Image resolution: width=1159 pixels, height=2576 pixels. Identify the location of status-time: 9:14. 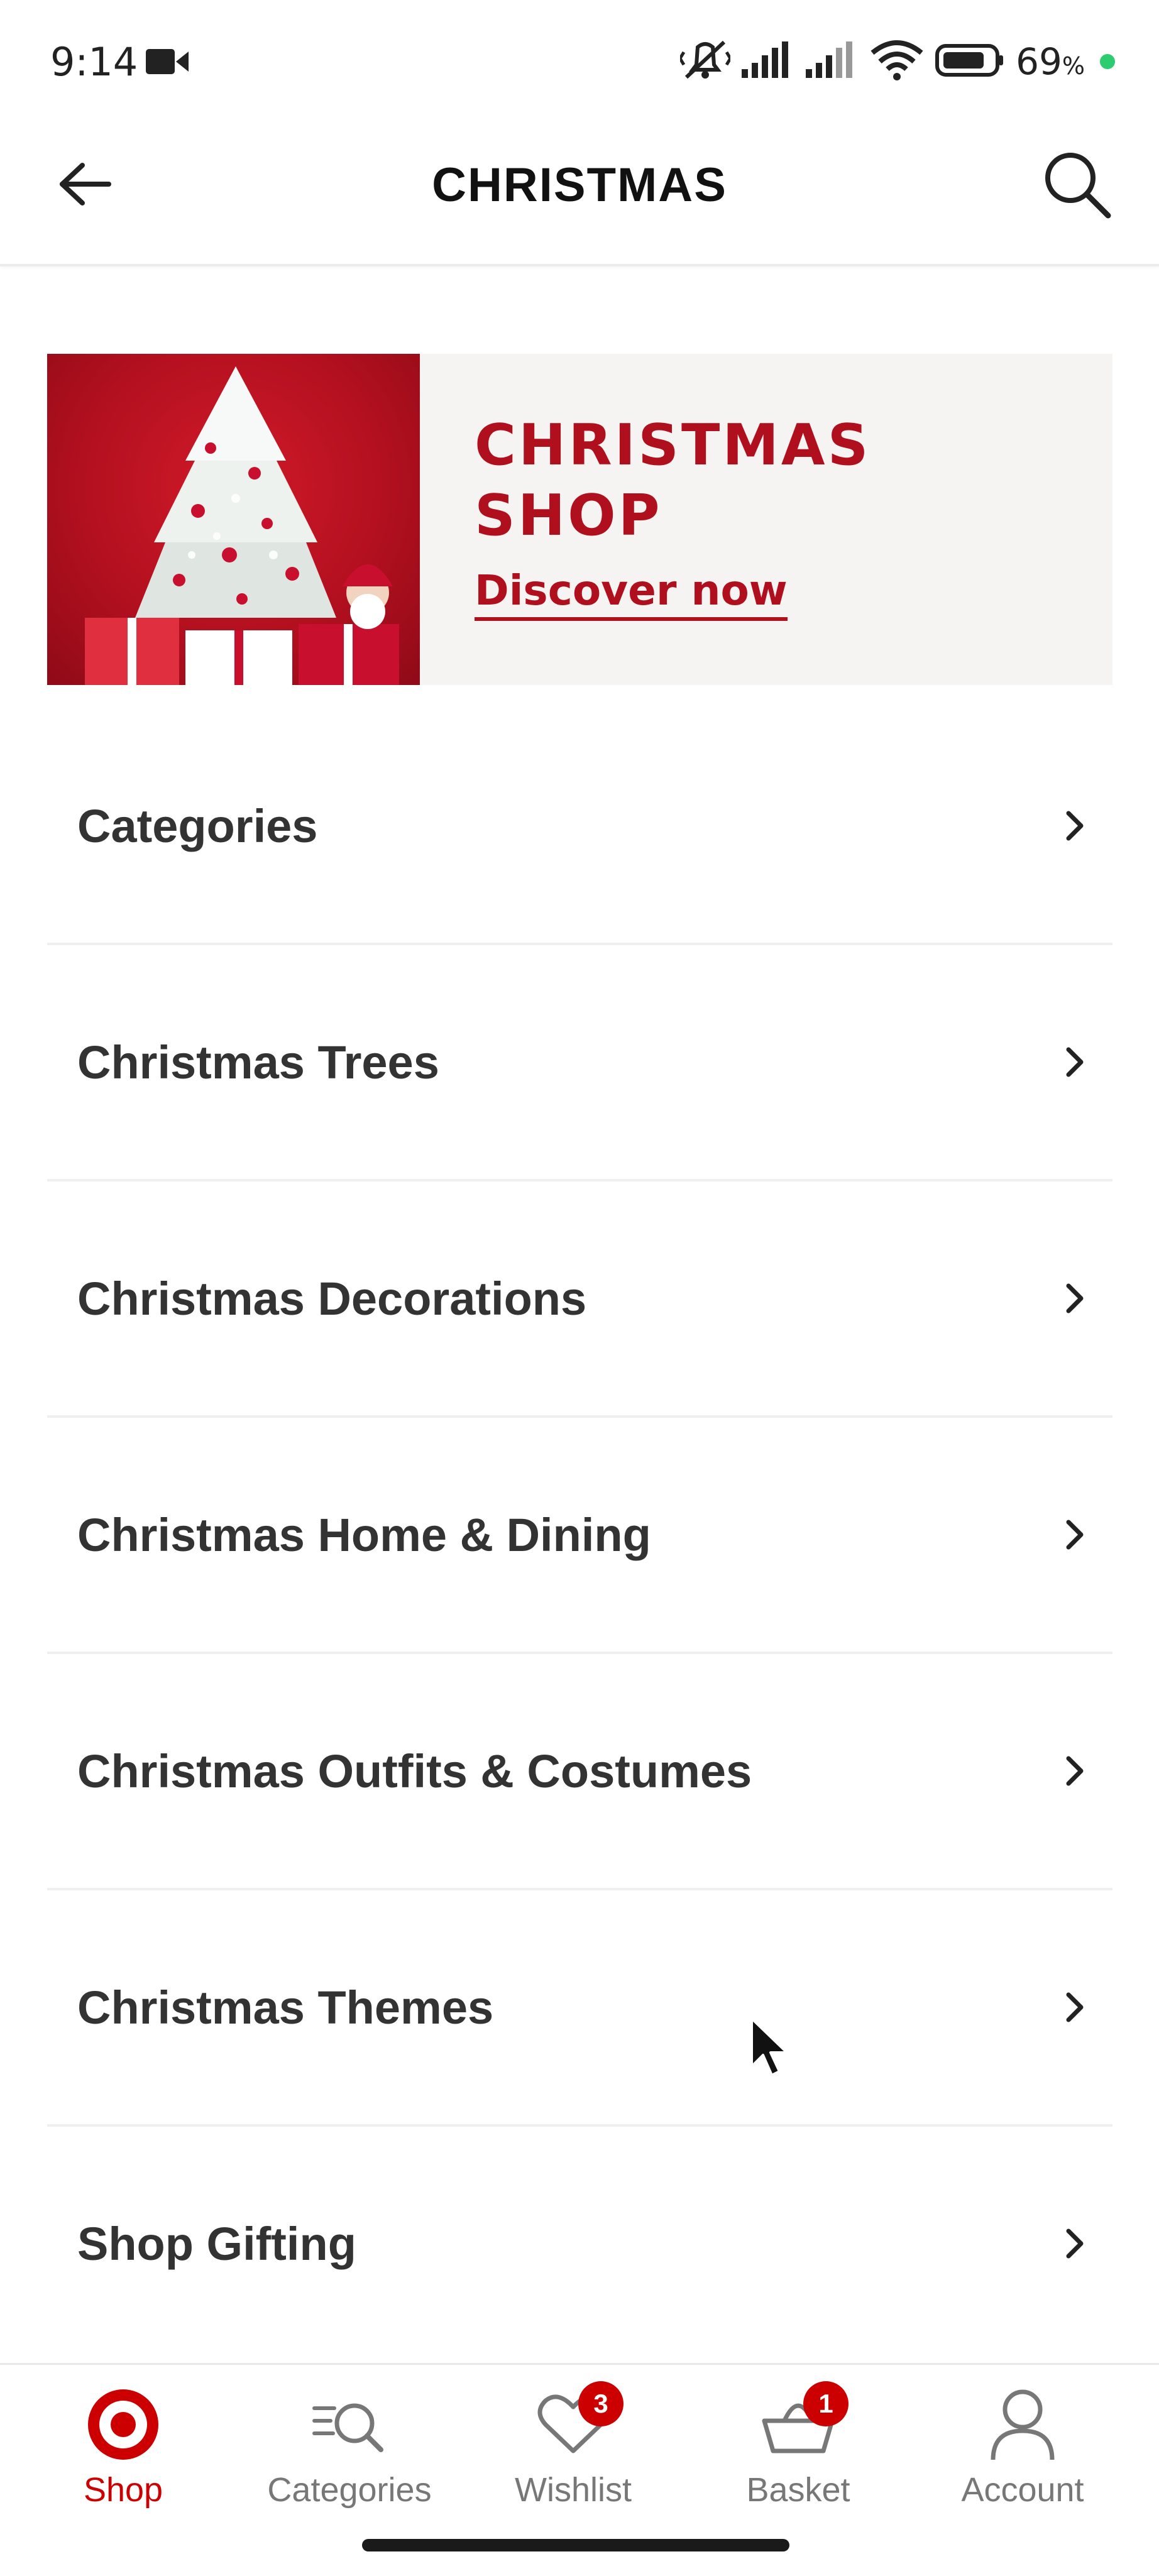
(94, 62).